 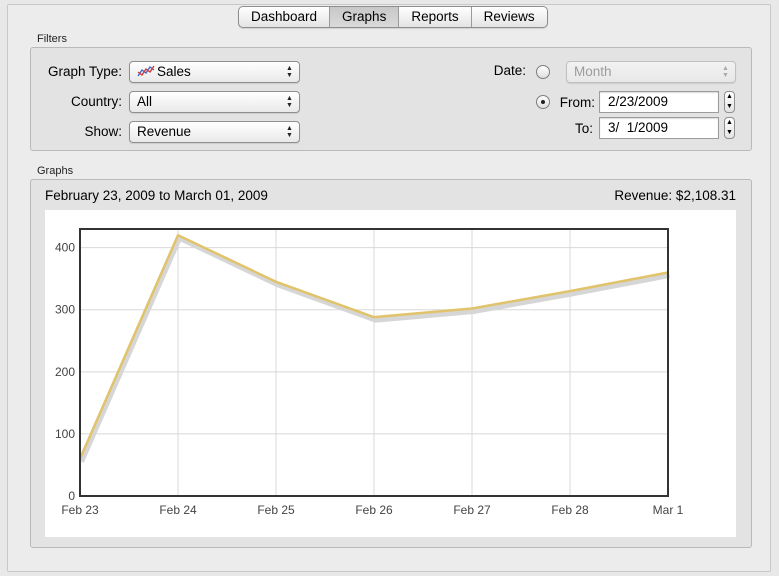 I want to click on y-tick-label: 100, so click(x=65, y=434).